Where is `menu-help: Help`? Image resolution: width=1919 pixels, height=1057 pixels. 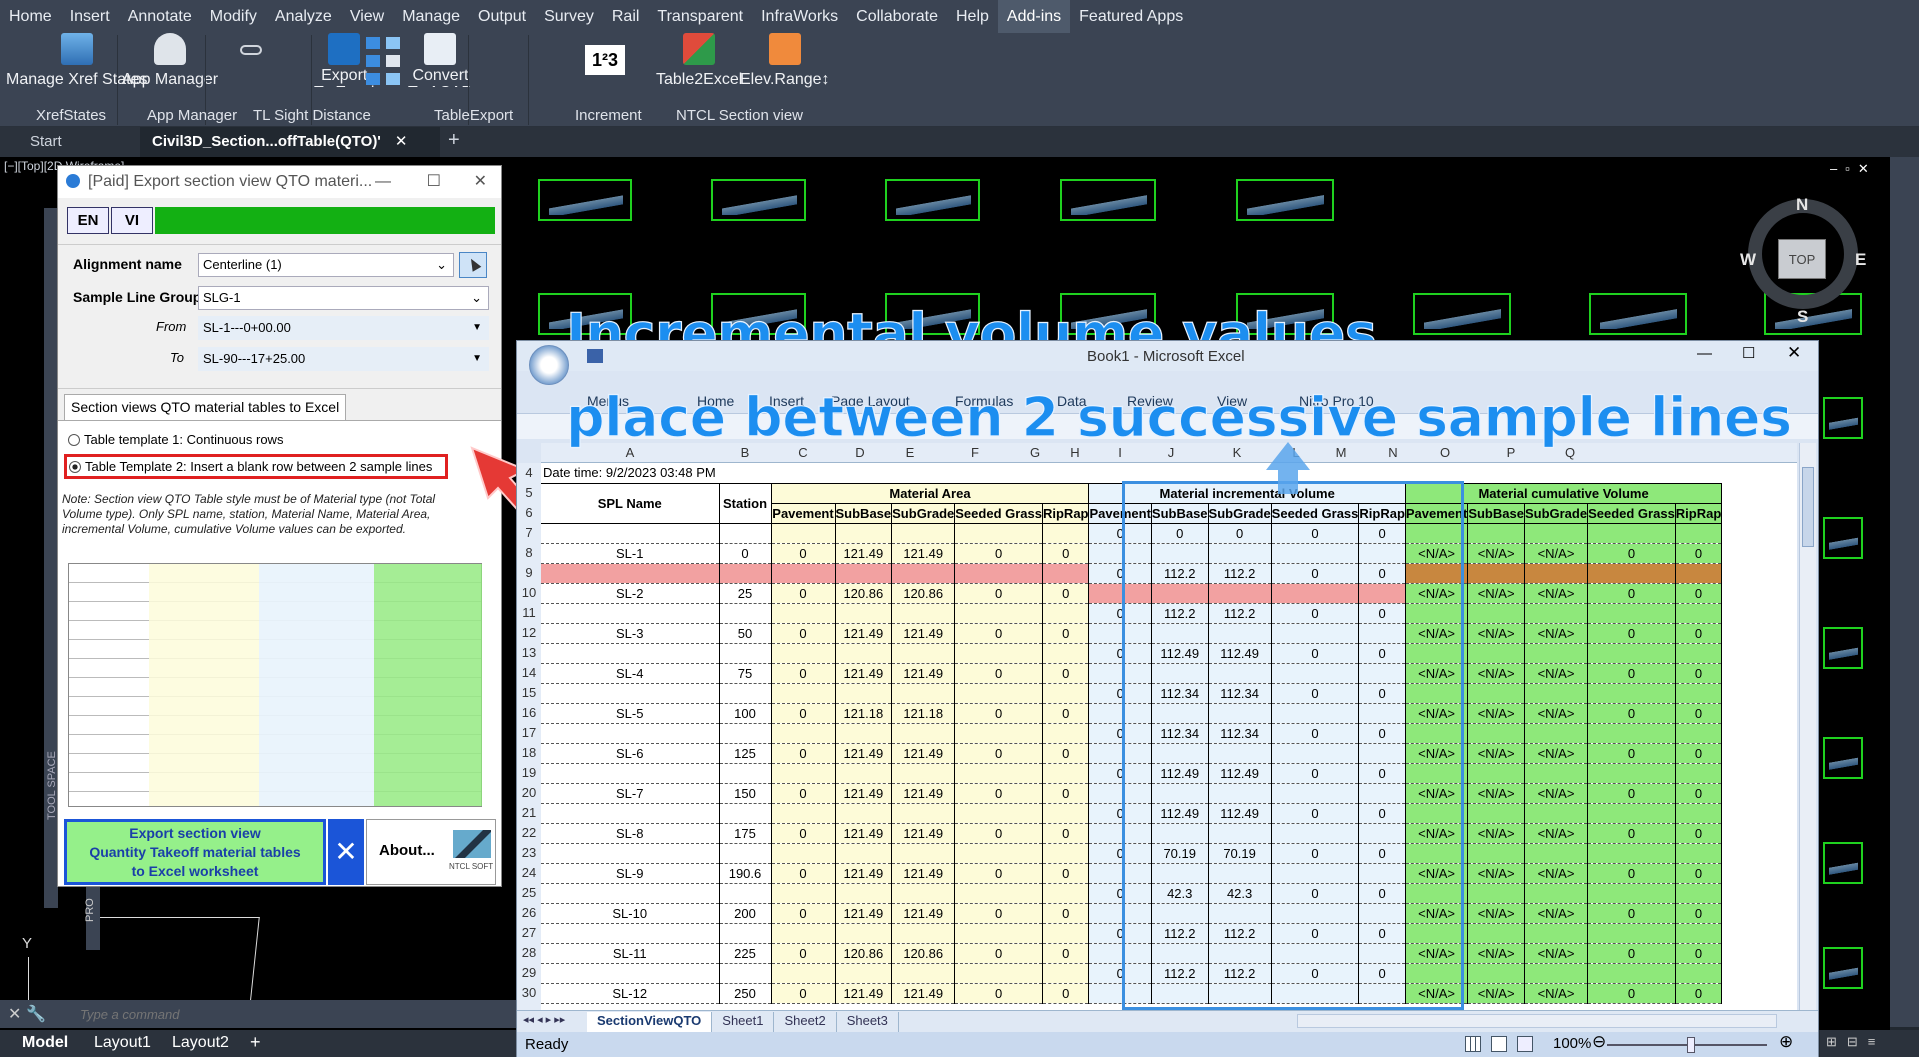
menu-help: Help is located at coordinates (972, 16).